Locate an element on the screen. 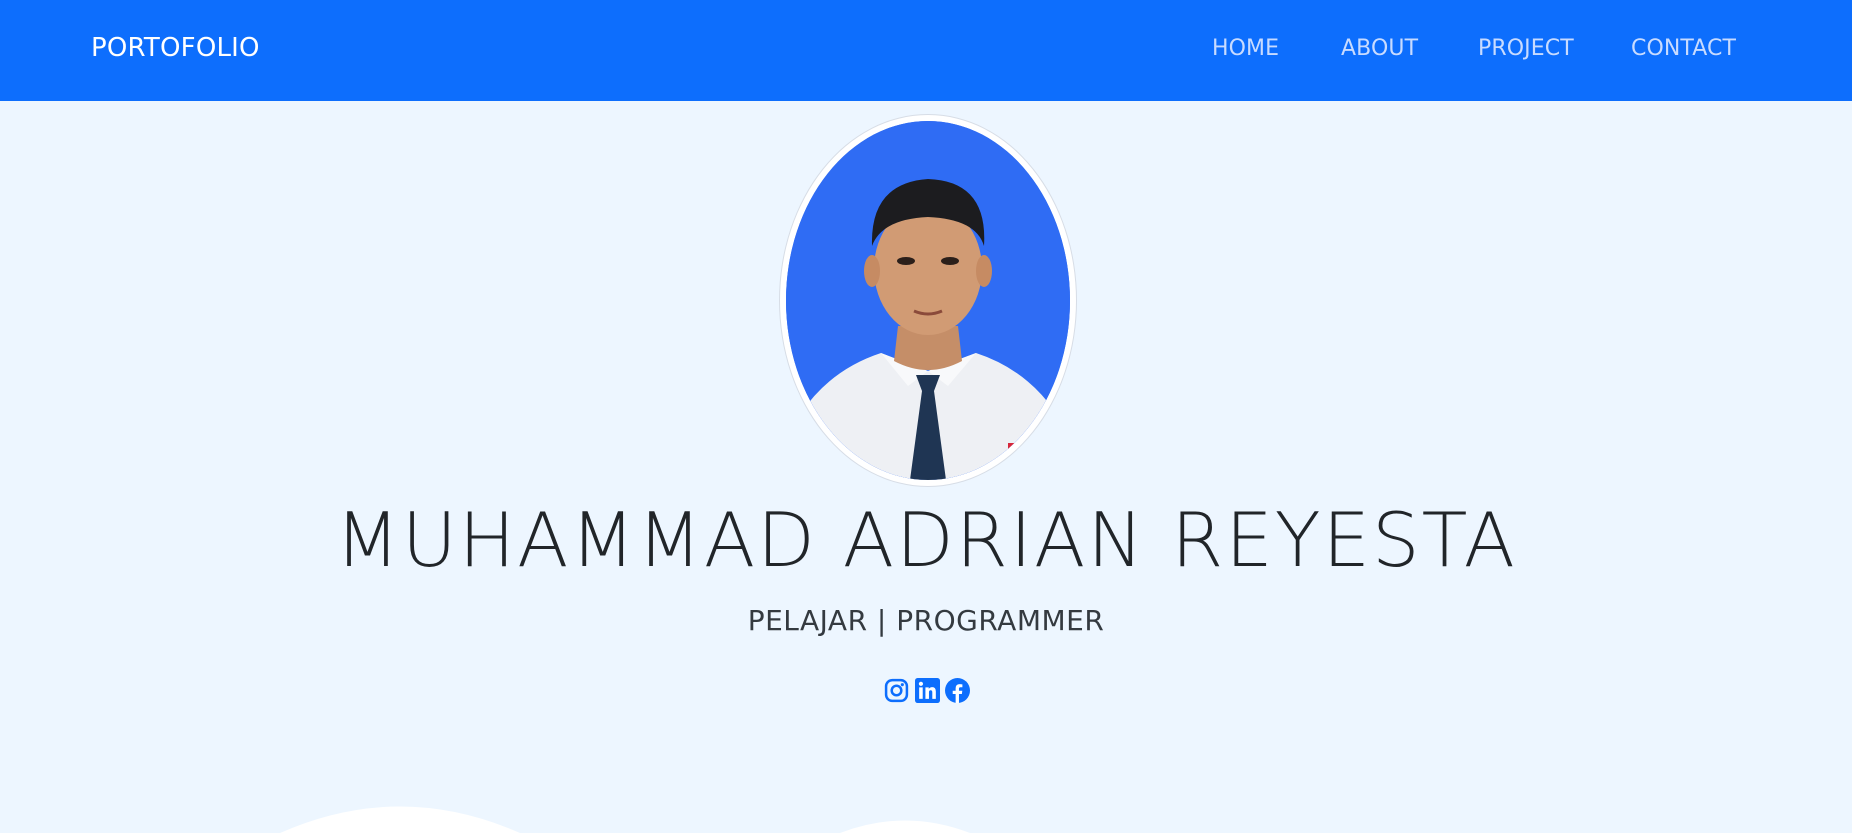 This screenshot has height=833, width=1852. profile-photo-frame is located at coordinates (928, 300).